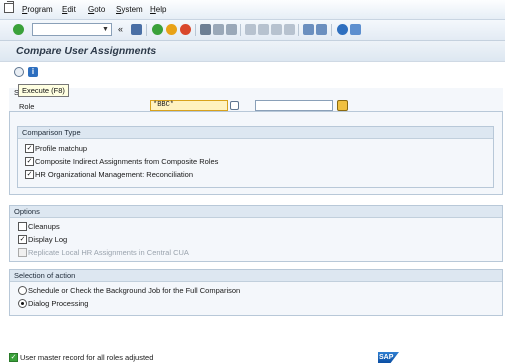  What do you see at coordinates (105, 29) in the screenshot?
I see `chevron-down-icon: ▼` at bounding box center [105, 29].